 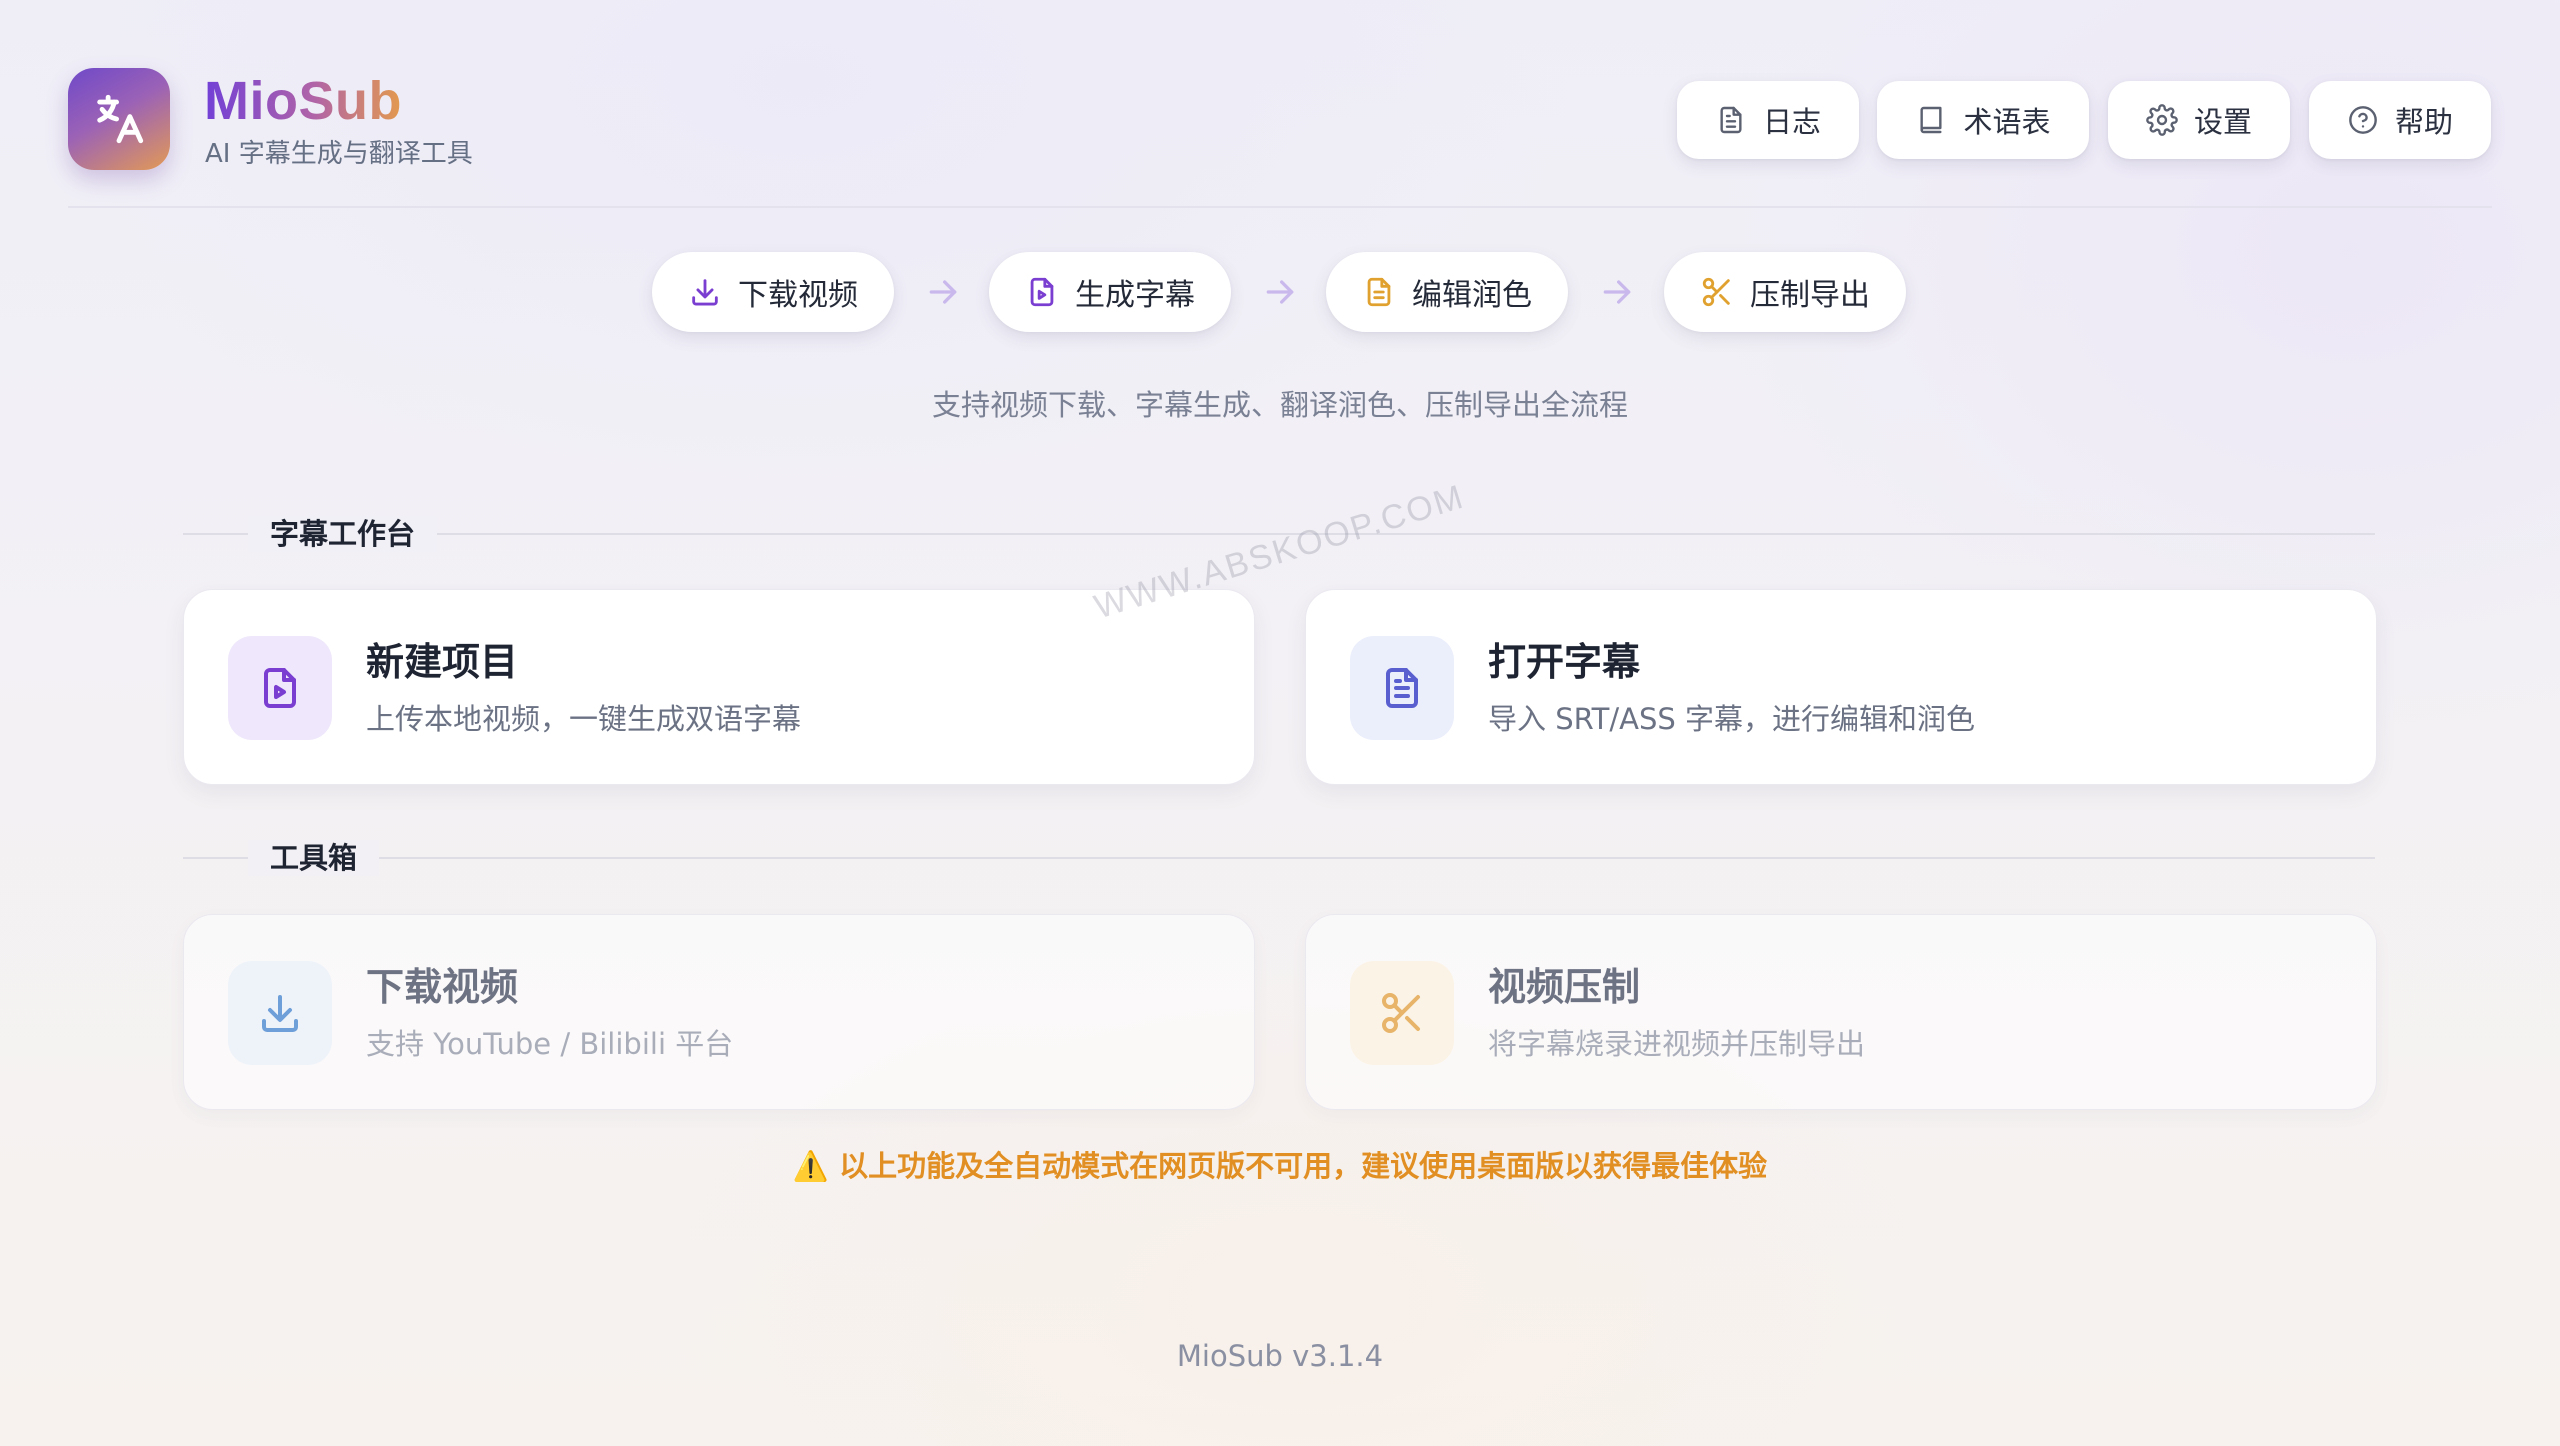 I want to click on app-title: MioSub, so click(x=303, y=101).